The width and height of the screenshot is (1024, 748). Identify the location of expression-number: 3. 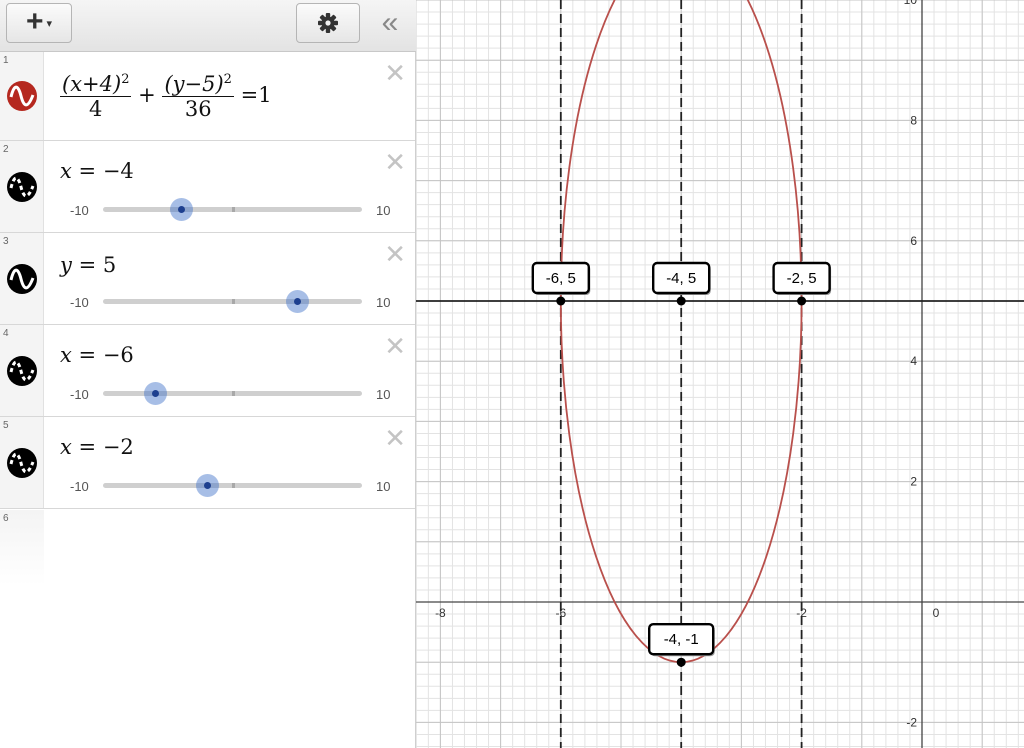
(6, 241).